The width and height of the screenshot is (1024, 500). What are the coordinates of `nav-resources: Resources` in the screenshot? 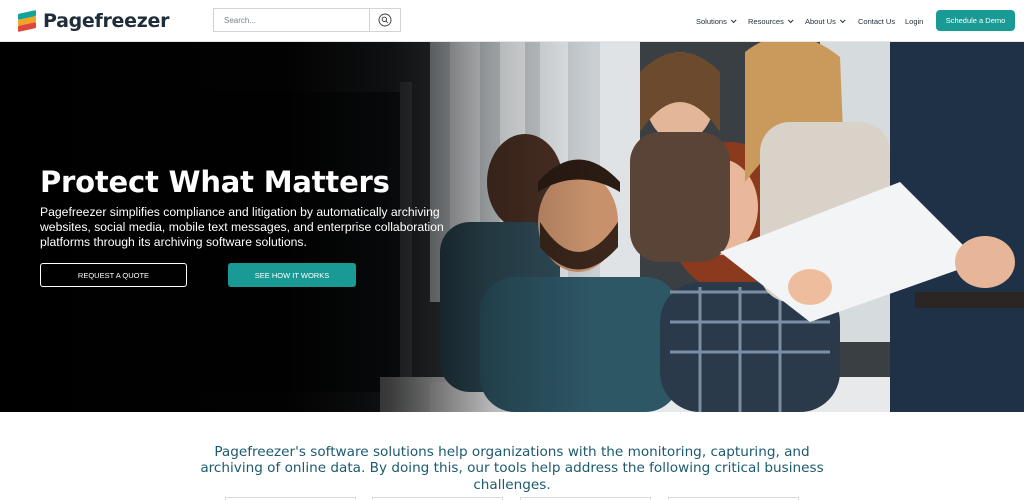 It's located at (771, 21).